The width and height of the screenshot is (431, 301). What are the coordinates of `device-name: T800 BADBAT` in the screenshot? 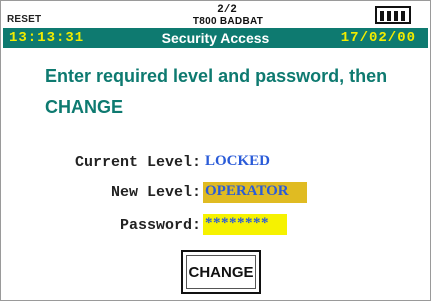 It's located at (228, 21).